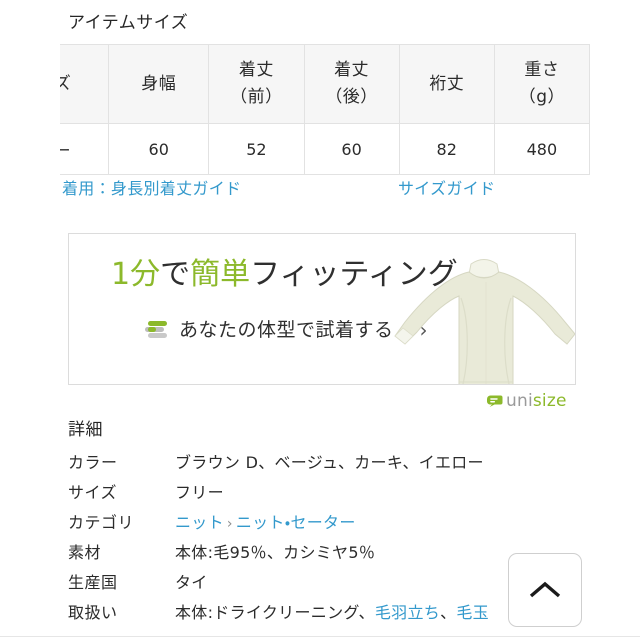 This screenshot has height=640, width=640. I want to click on care-link-pilling-fuzz: 毛羽立ち, so click(407, 612).